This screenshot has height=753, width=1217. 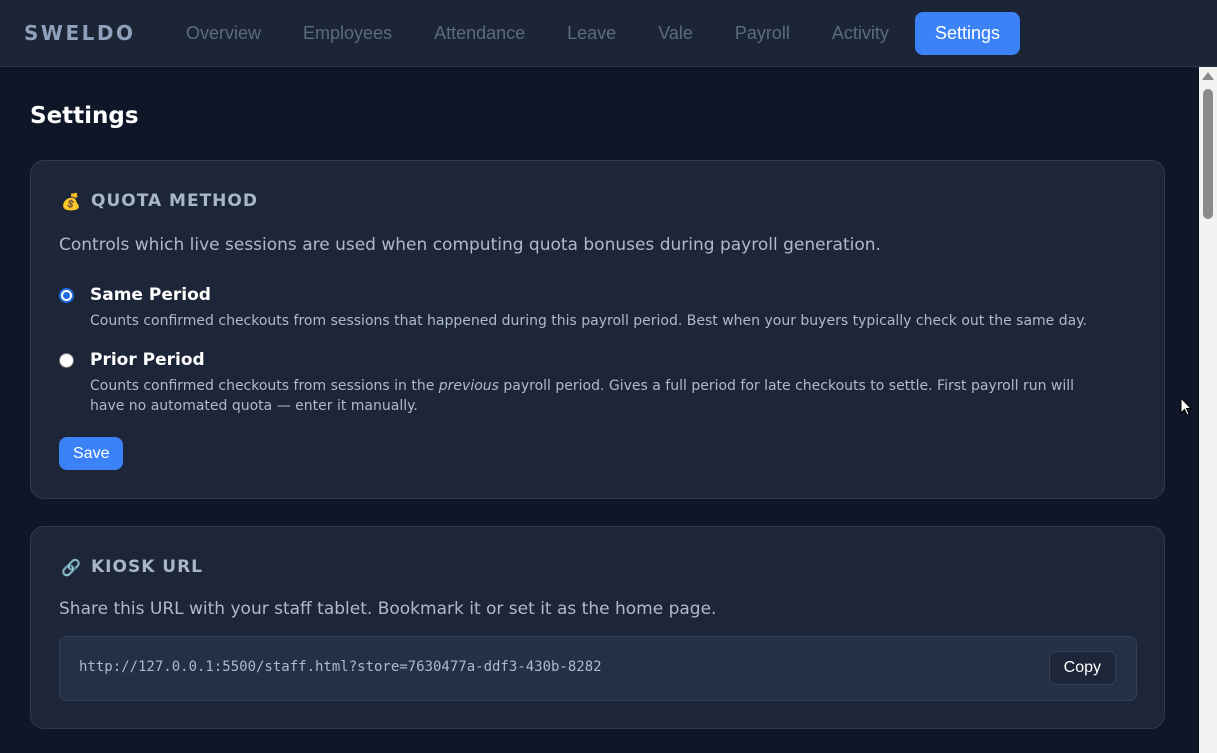 What do you see at coordinates (1082, 668) in the screenshot?
I see `copy-button: Copy` at bounding box center [1082, 668].